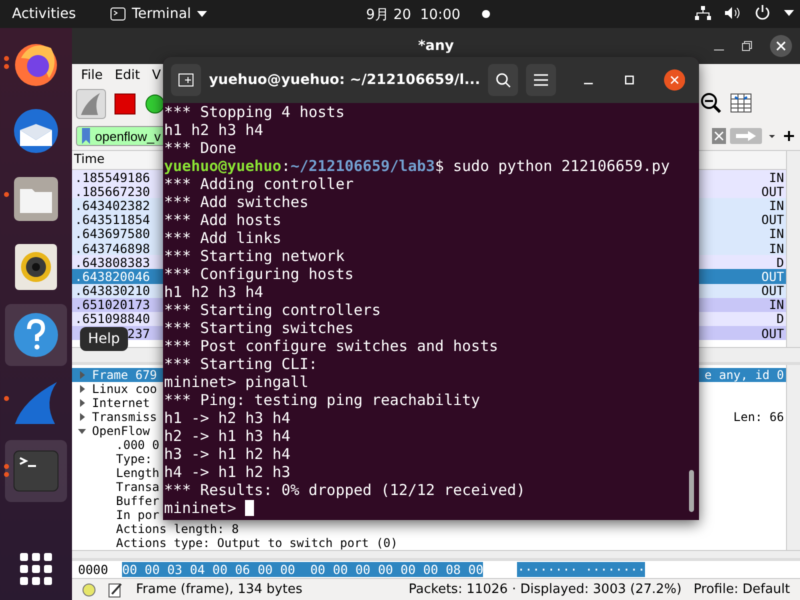 The height and width of the screenshot is (600, 800). I want to click on tree-label: Actions type: Output to switch port (0), so click(257, 543).